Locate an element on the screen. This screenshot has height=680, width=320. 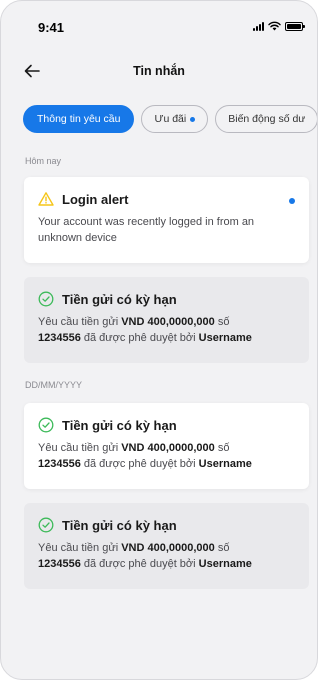
status-icons is located at coordinates (279, 26).